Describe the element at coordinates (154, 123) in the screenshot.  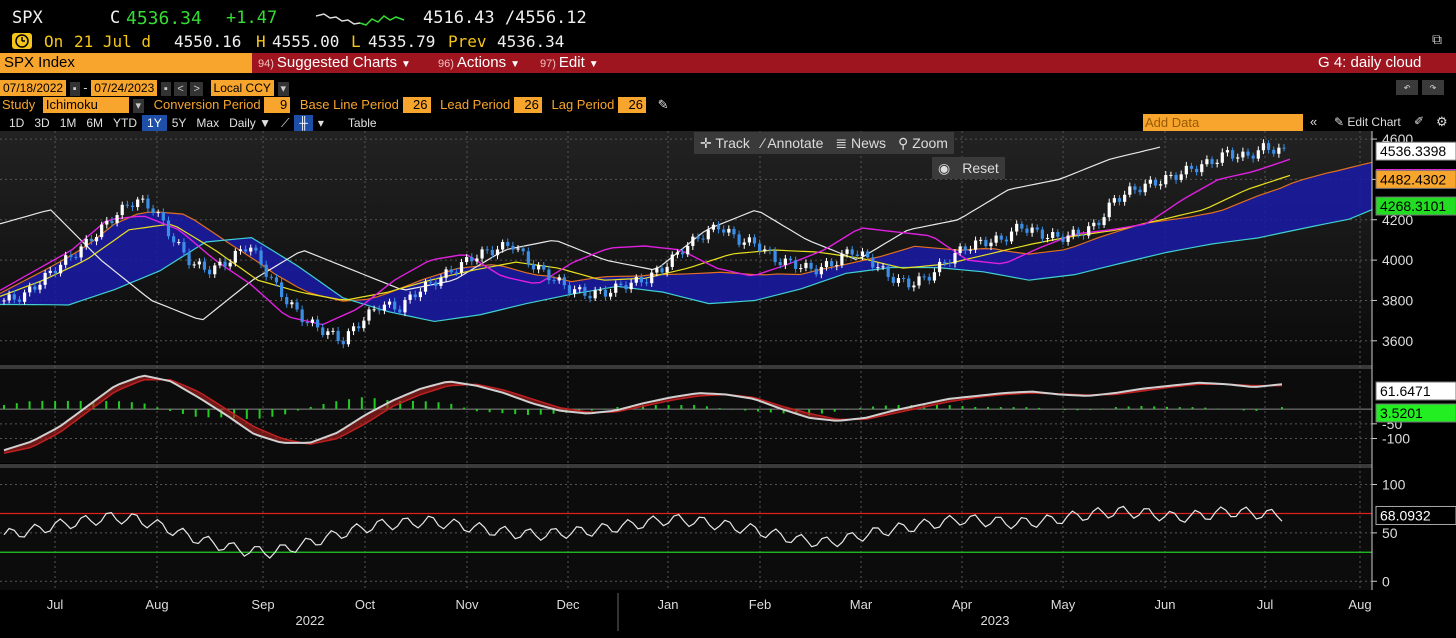
I see `period-1y: 1Y` at that location.